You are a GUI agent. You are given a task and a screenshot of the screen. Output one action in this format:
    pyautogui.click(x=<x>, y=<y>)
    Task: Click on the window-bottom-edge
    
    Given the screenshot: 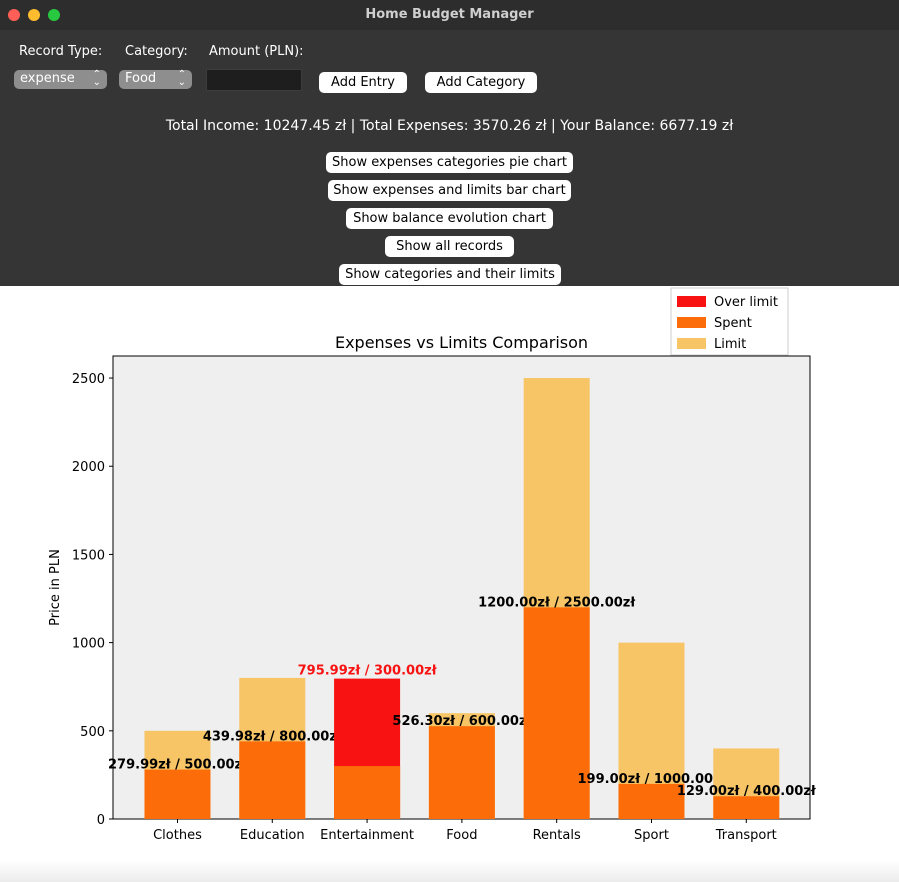 What is the action you would take?
    pyautogui.click(x=449, y=871)
    